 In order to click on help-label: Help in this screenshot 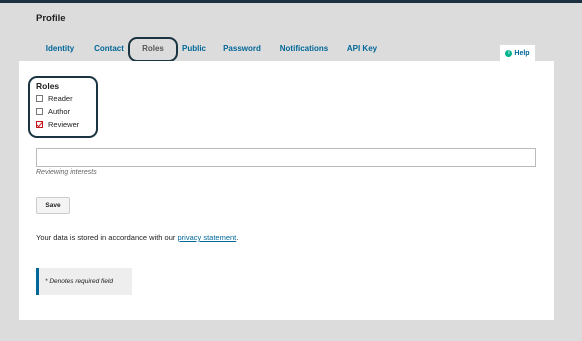, I will do `click(522, 53)`.